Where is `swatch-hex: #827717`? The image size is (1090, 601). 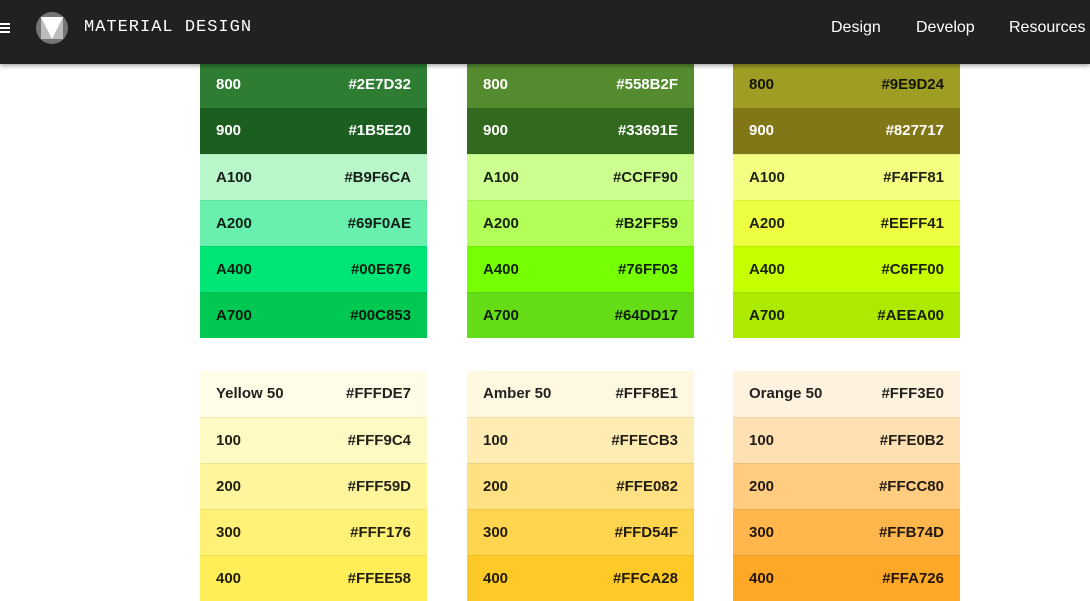 swatch-hex: #827717 is located at coordinates (914, 130).